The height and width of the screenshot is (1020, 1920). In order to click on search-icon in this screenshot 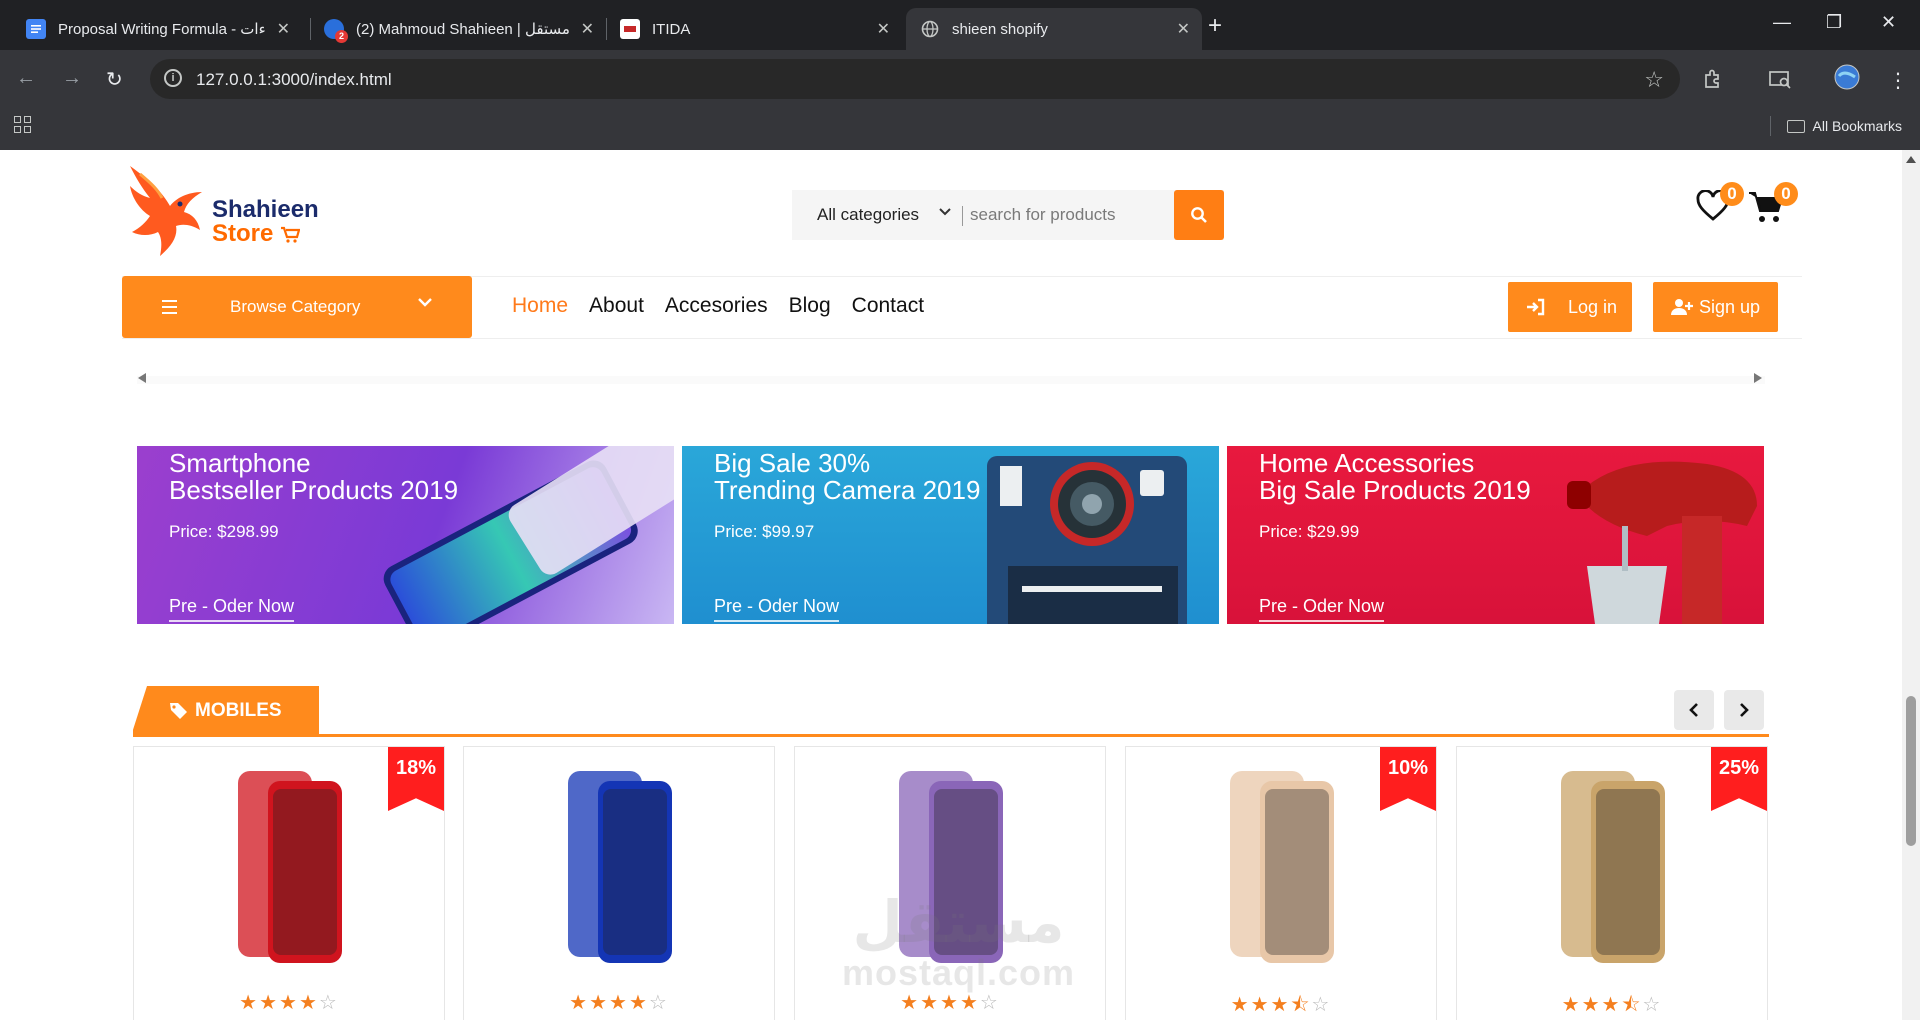, I will do `click(1199, 215)`.